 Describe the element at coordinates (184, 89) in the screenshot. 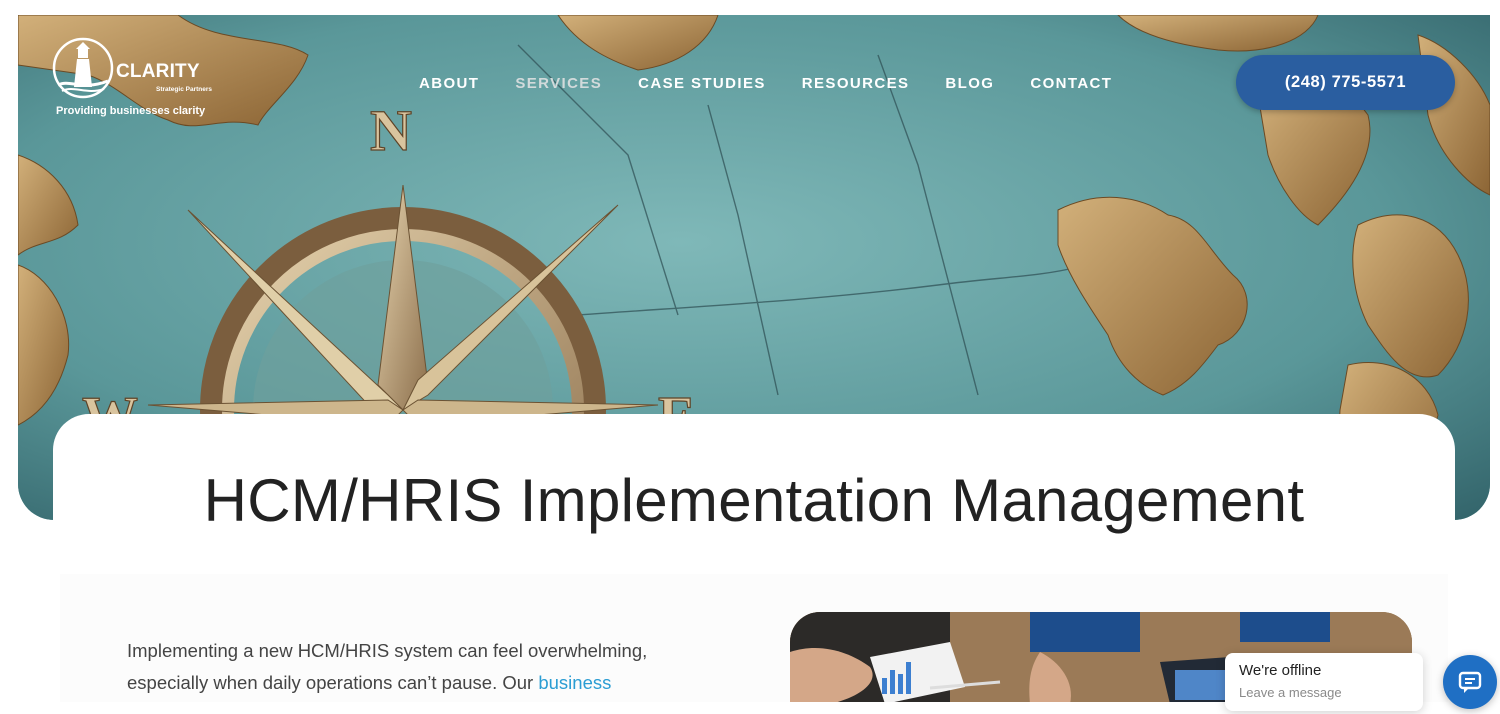

I see `logo-subtitle: Strategic Partners` at that location.